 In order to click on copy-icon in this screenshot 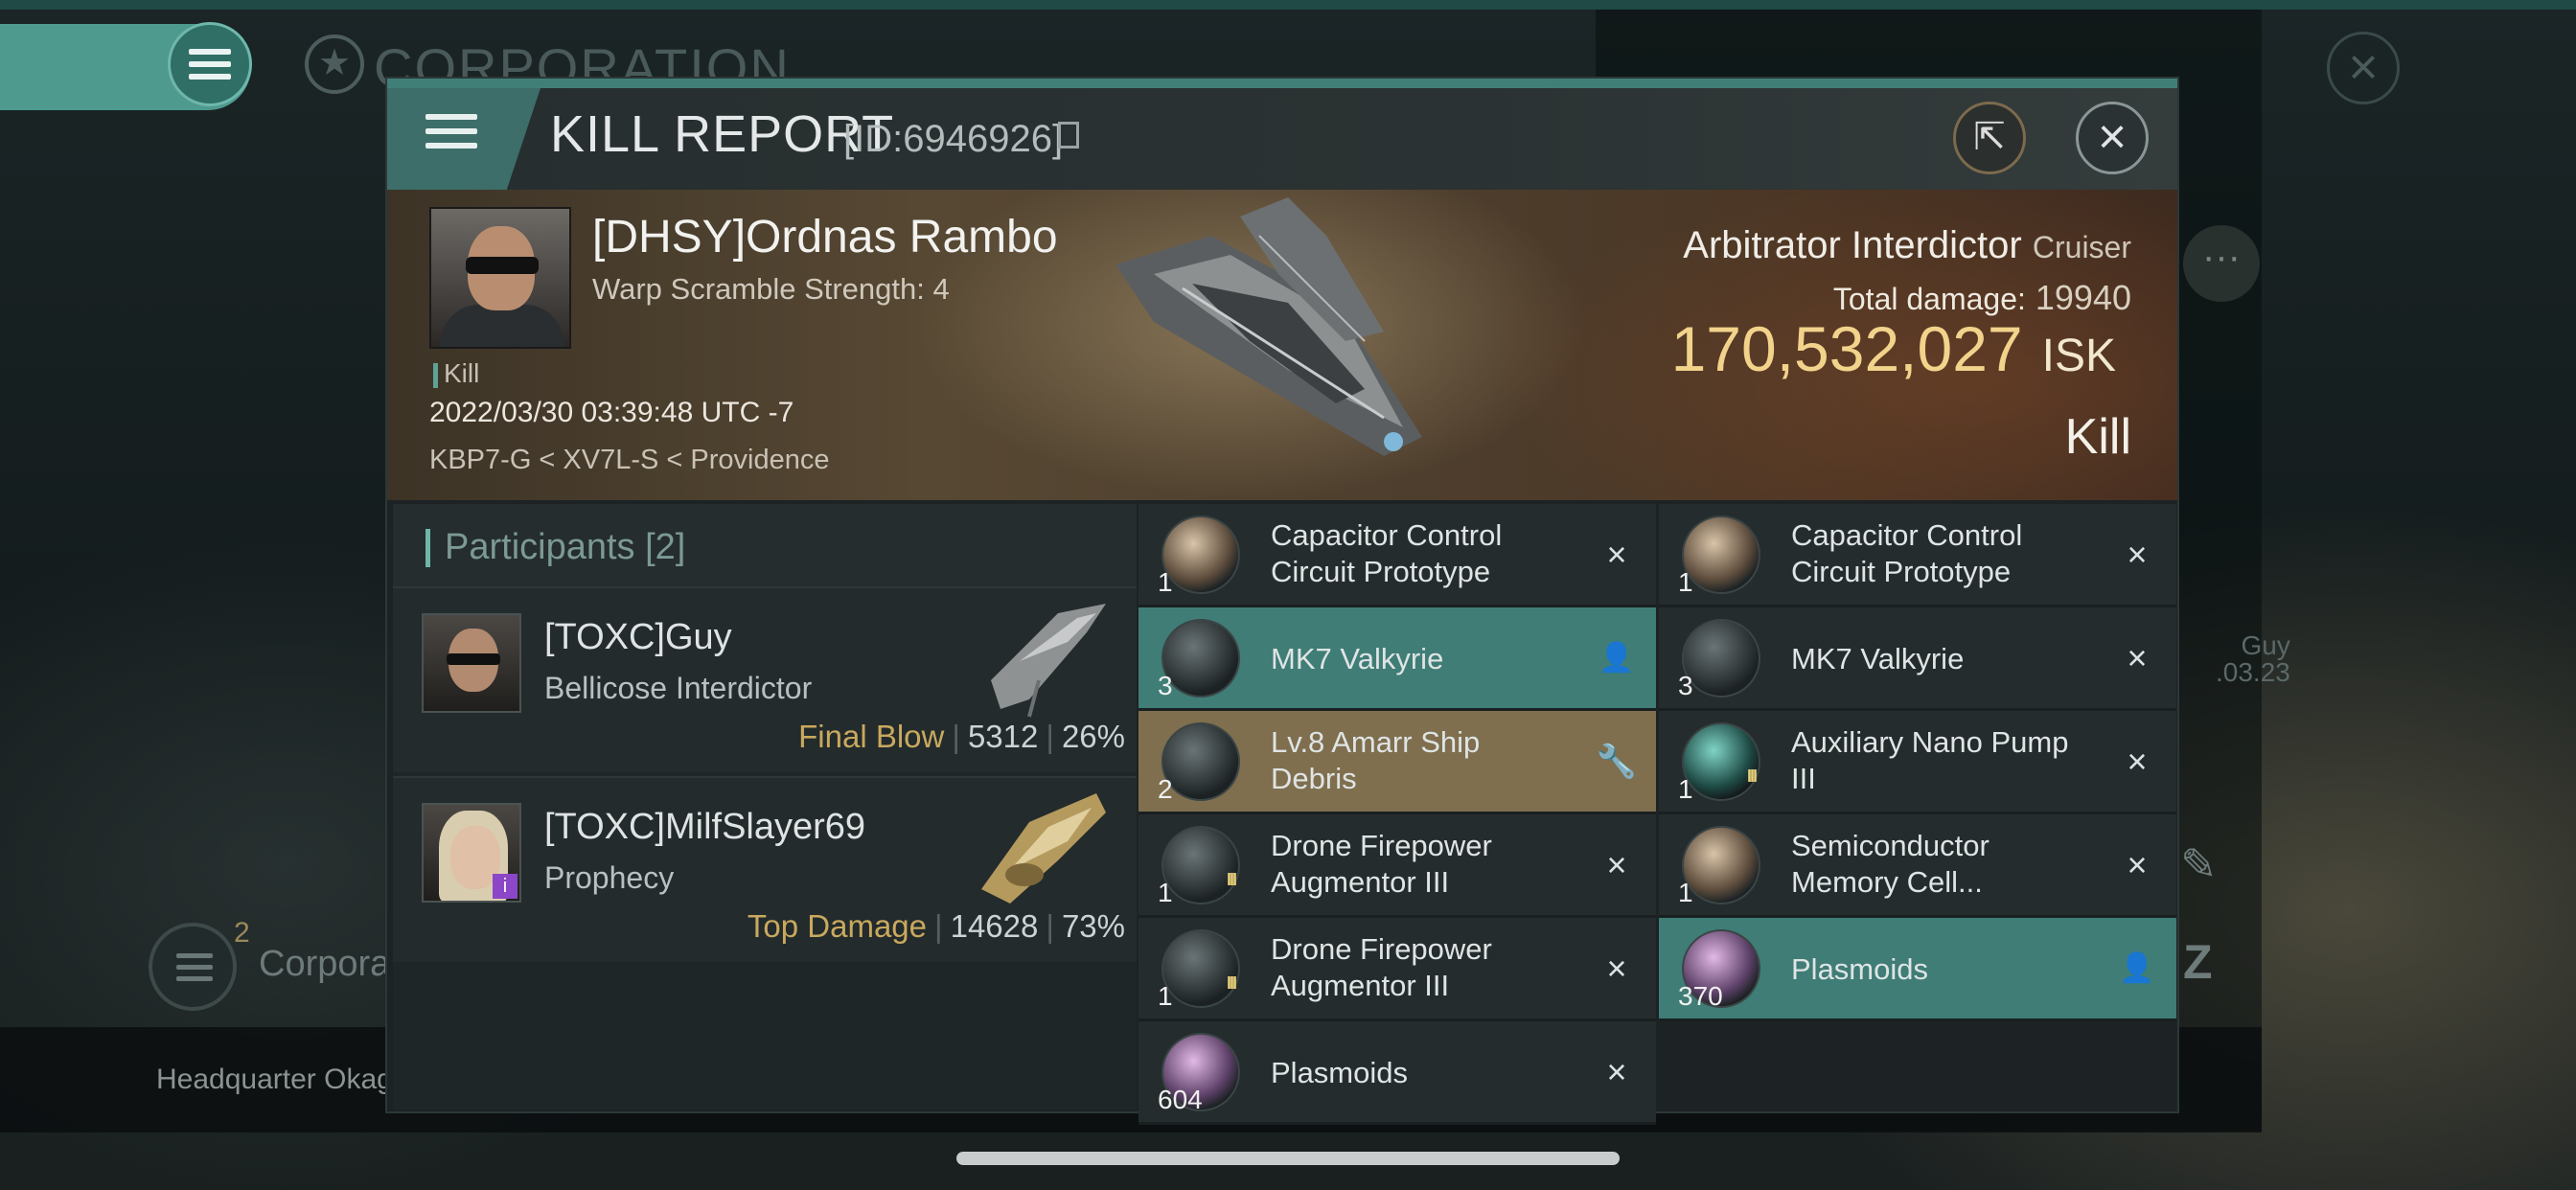, I will do `click(1068, 136)`.